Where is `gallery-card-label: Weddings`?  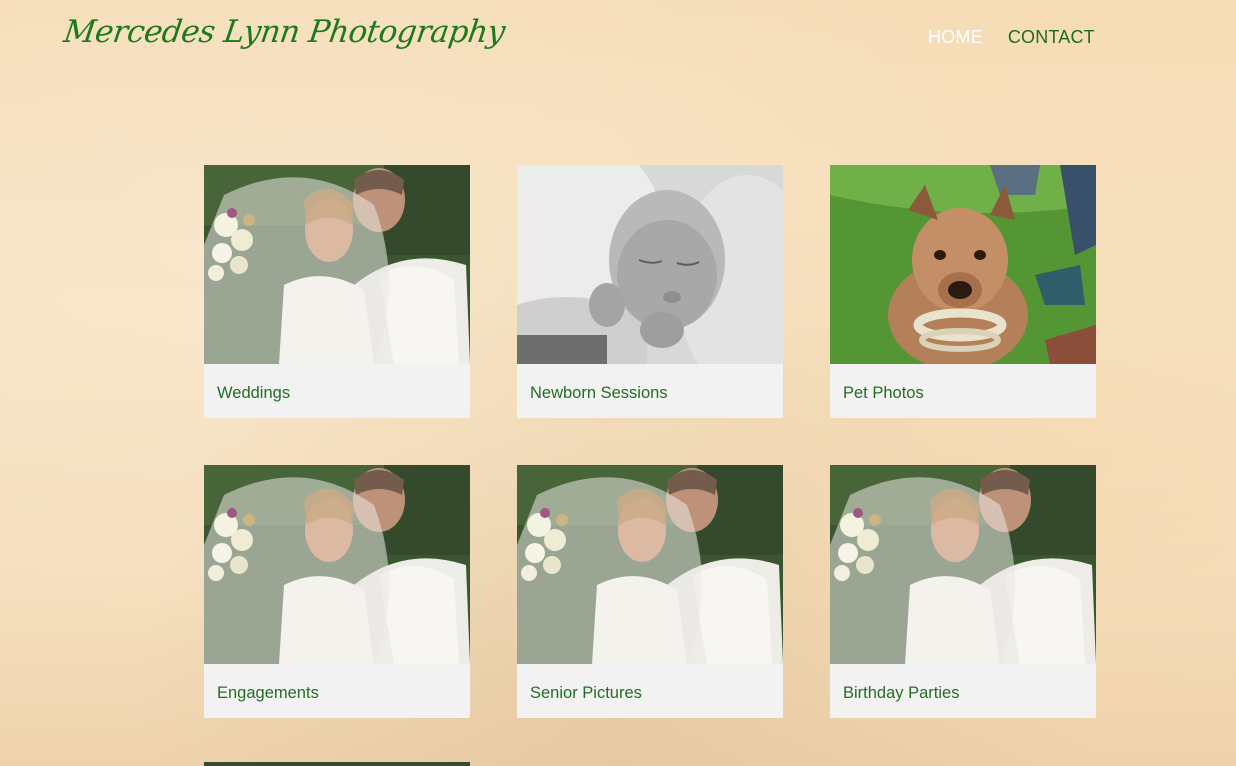 gallery-card-label: Weddings is located at coordinates (253, 393).